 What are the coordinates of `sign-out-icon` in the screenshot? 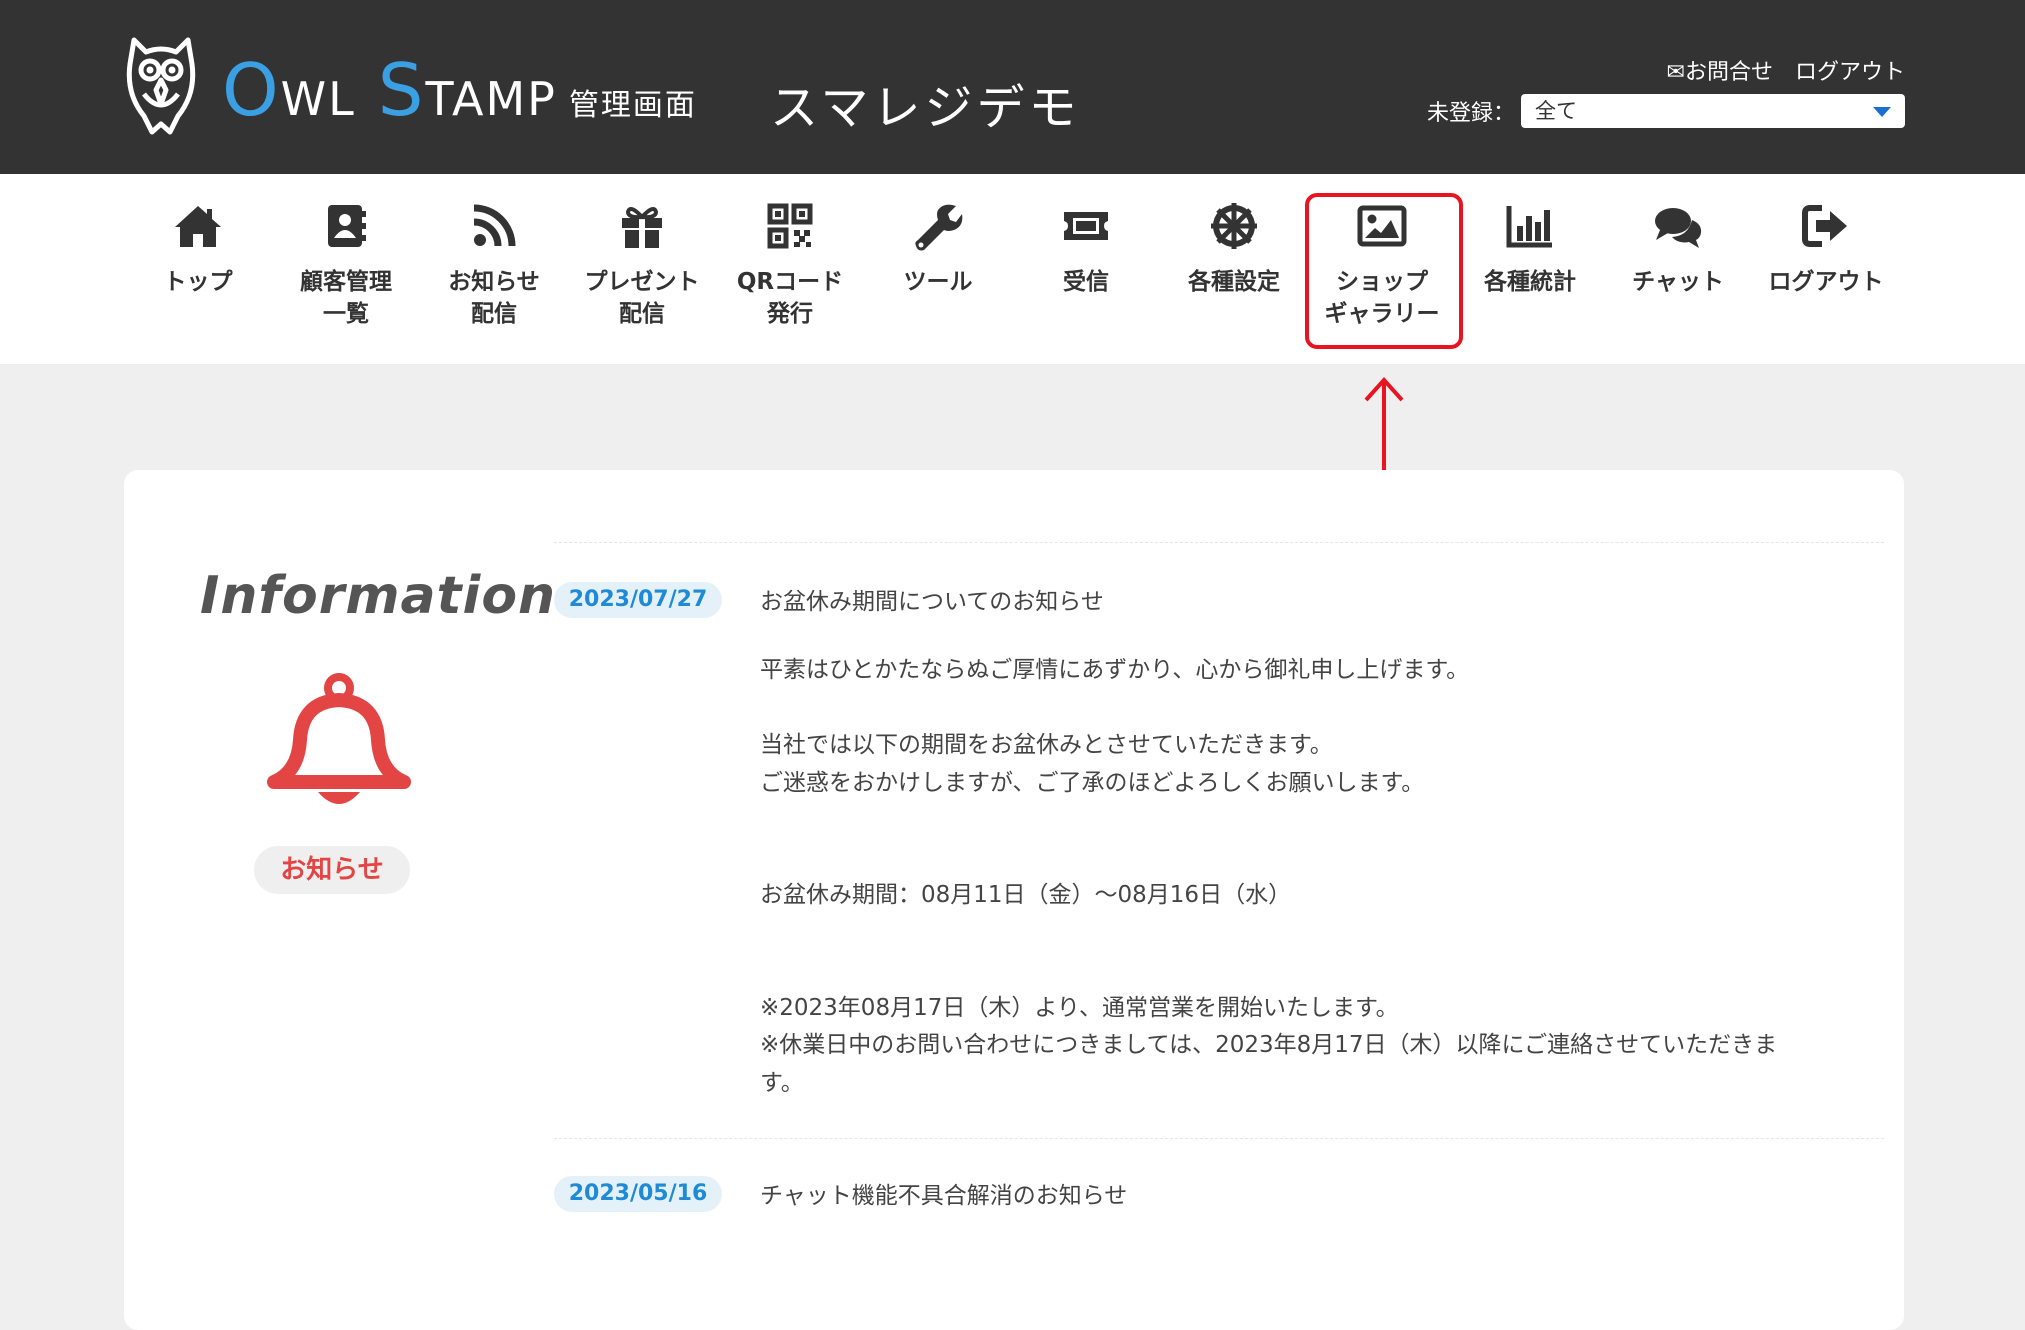 It's located at (1824, 226).